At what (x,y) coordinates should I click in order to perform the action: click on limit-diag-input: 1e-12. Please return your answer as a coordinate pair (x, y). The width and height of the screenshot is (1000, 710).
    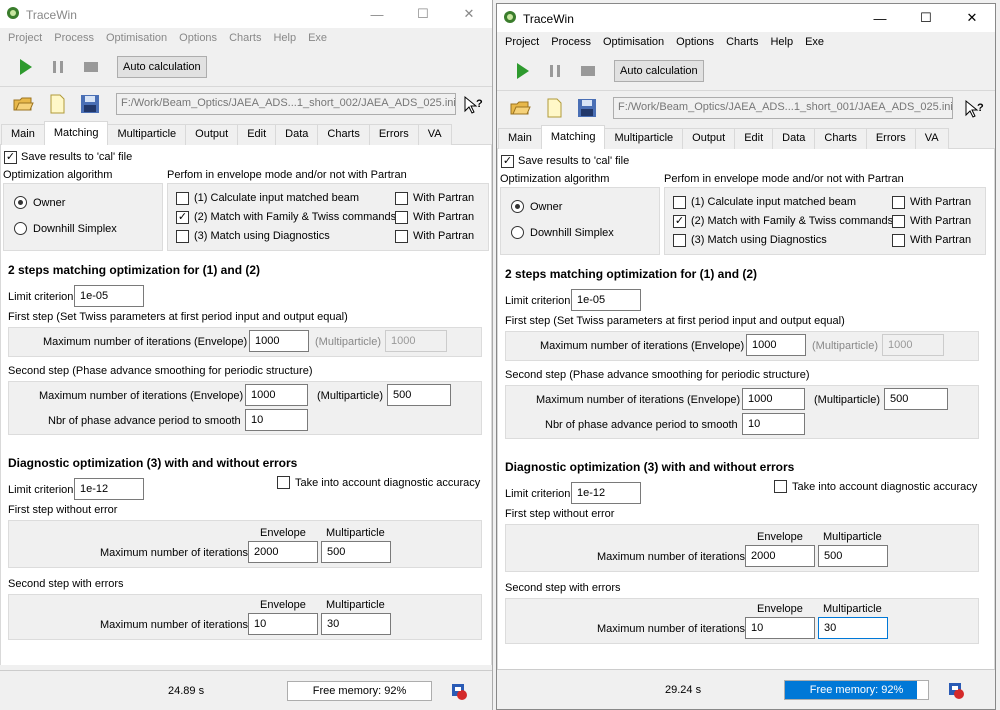
    Looking at the image, I should click on (109, 489).